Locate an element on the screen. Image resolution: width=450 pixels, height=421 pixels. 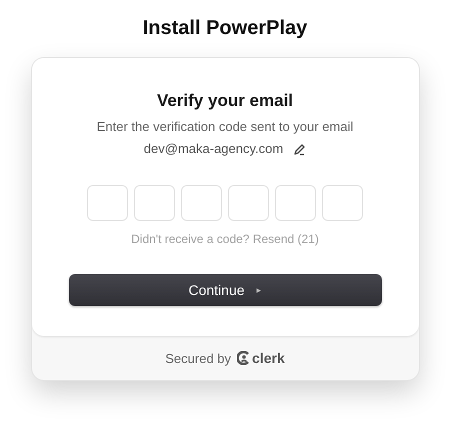
email-address: dev@maka-agency.com is located at coordinates (214, 149).